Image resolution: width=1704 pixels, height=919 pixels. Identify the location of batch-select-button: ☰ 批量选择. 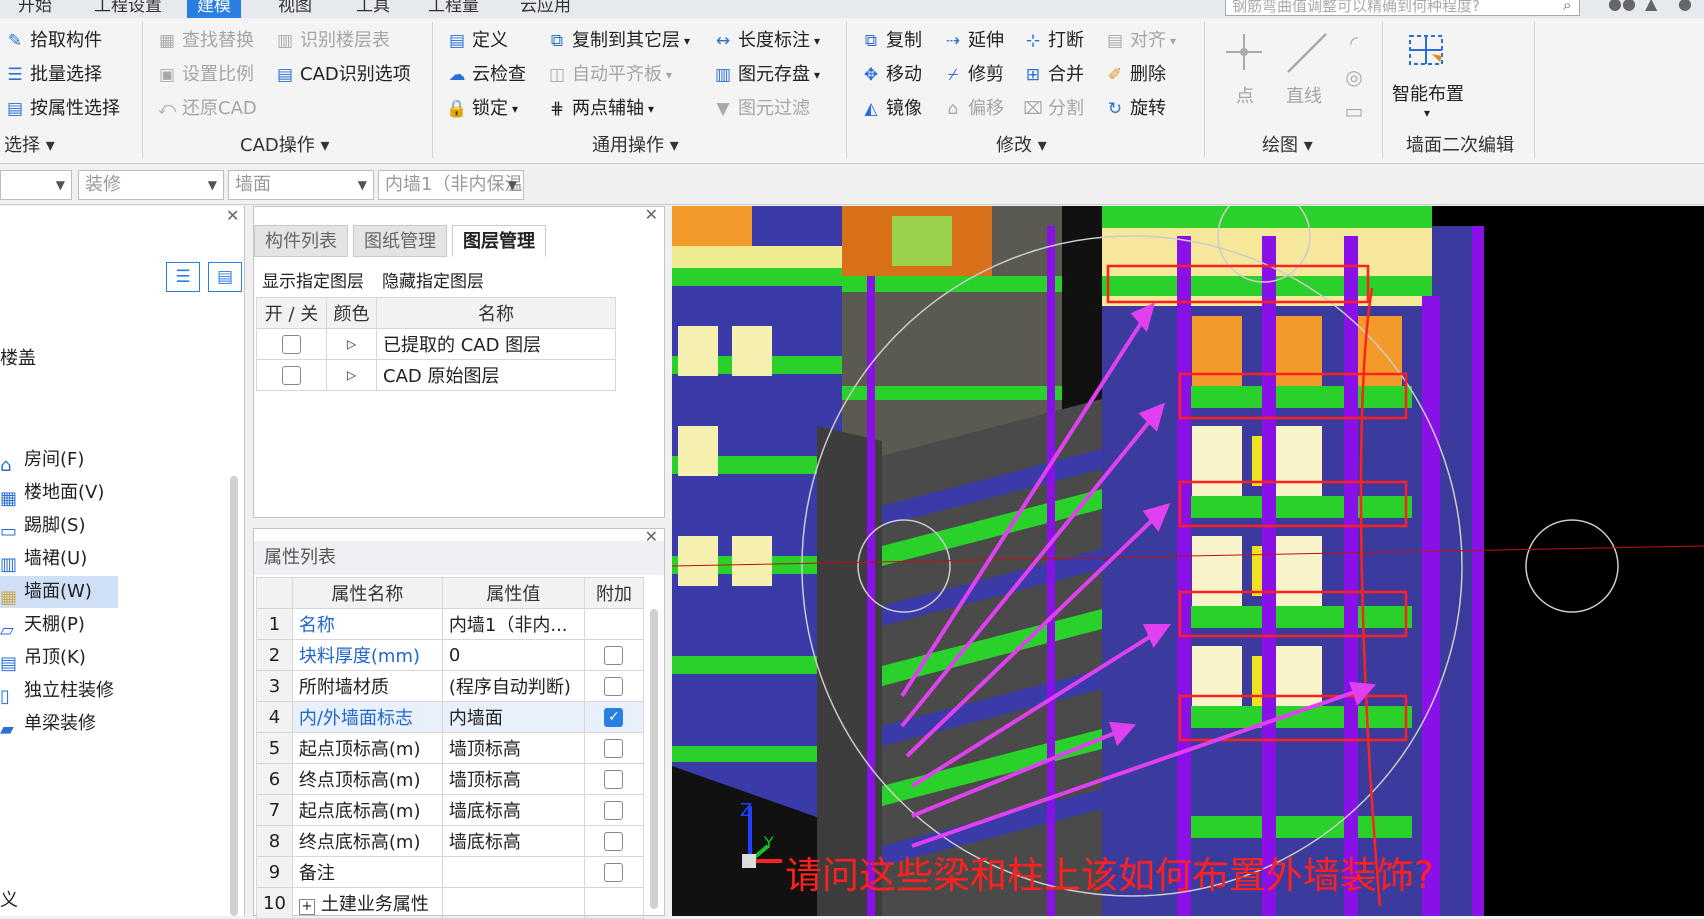
(53, 75).